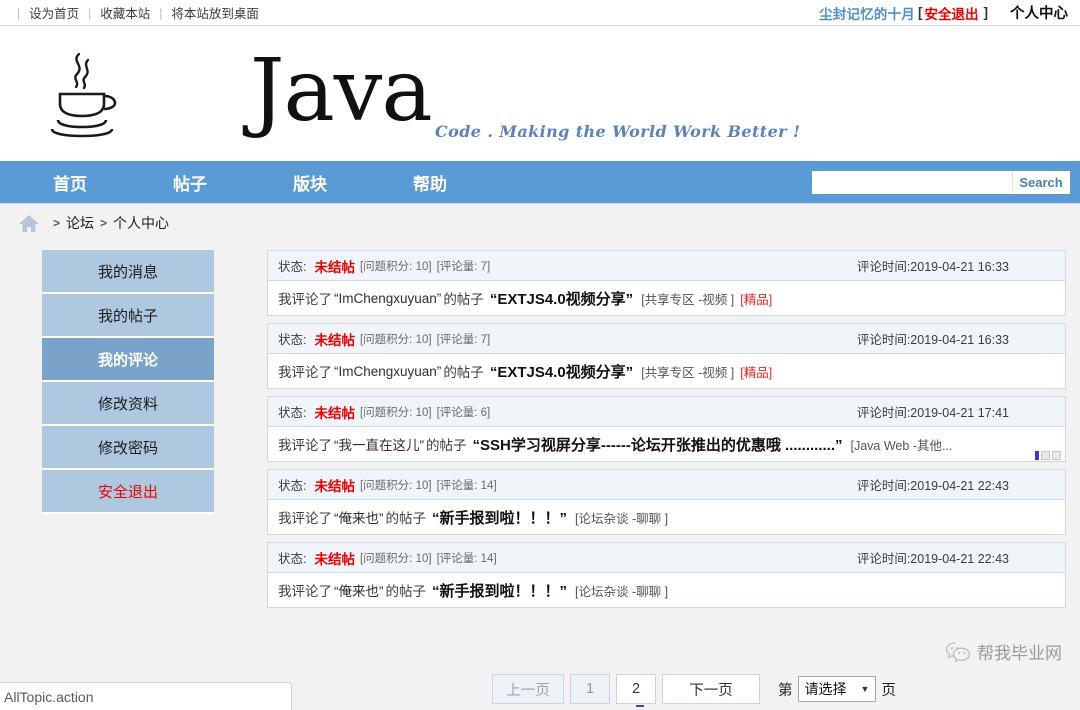 The width and height of the screenshot is (1080, 710). Describe the element at coordinates (711, 689) in the screenshot. I see `next-page-button: 下一页` at that location.